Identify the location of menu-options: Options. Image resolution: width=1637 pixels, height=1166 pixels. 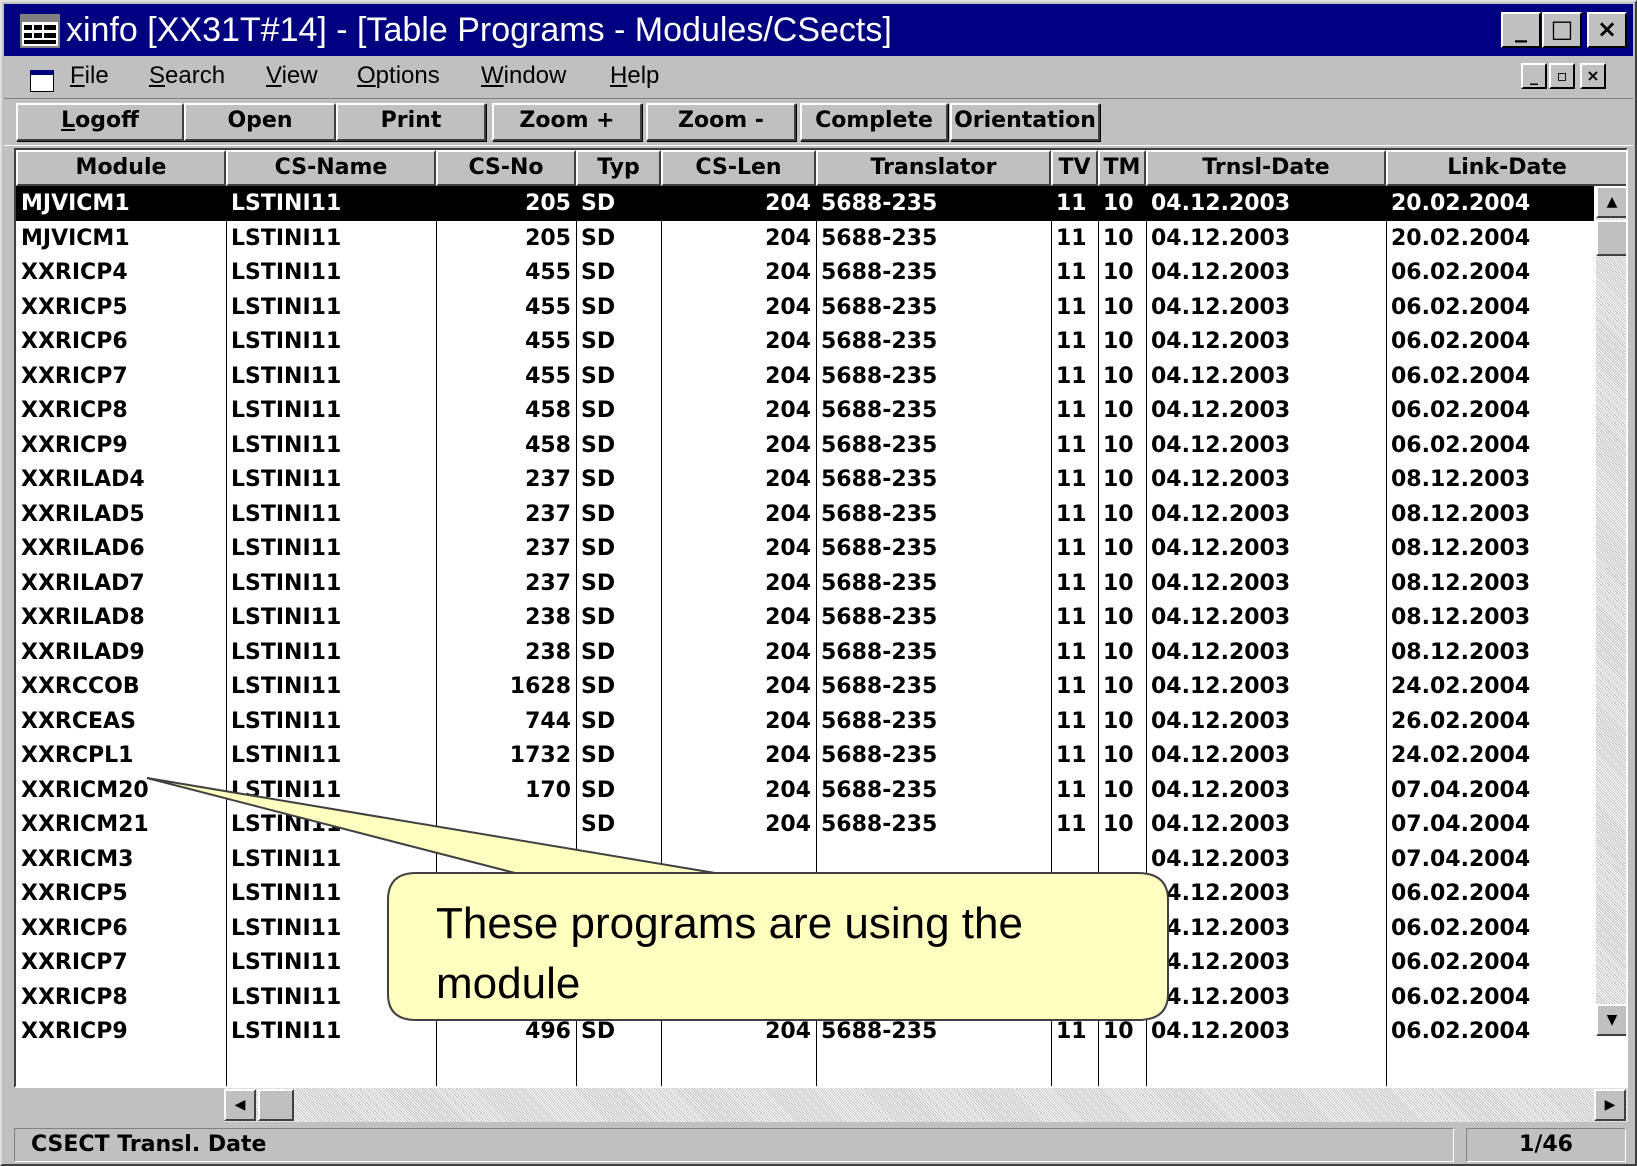
(398, 76).